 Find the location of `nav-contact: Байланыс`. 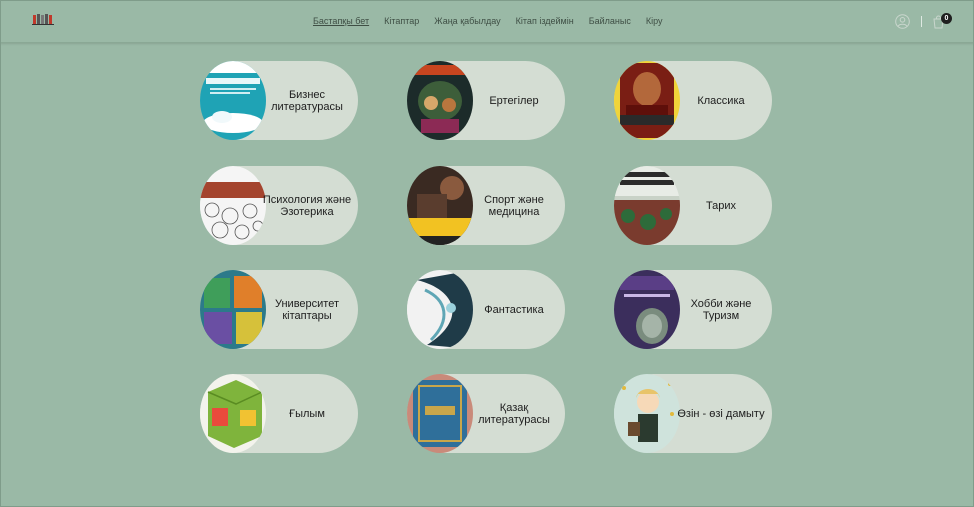

nav-contact: Байланыс is located at coordinates (610, 21).